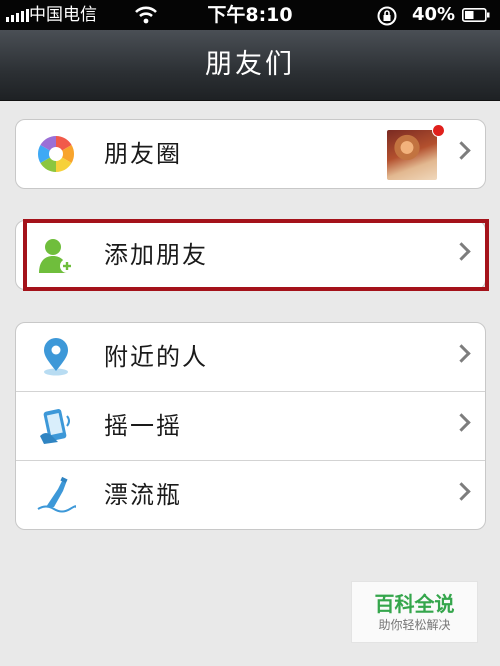 The image size is (500, 666). What do you see at coordinates (476, 15) in the screenshot?
I see `battery-icon` at bounding box center [476, 15].